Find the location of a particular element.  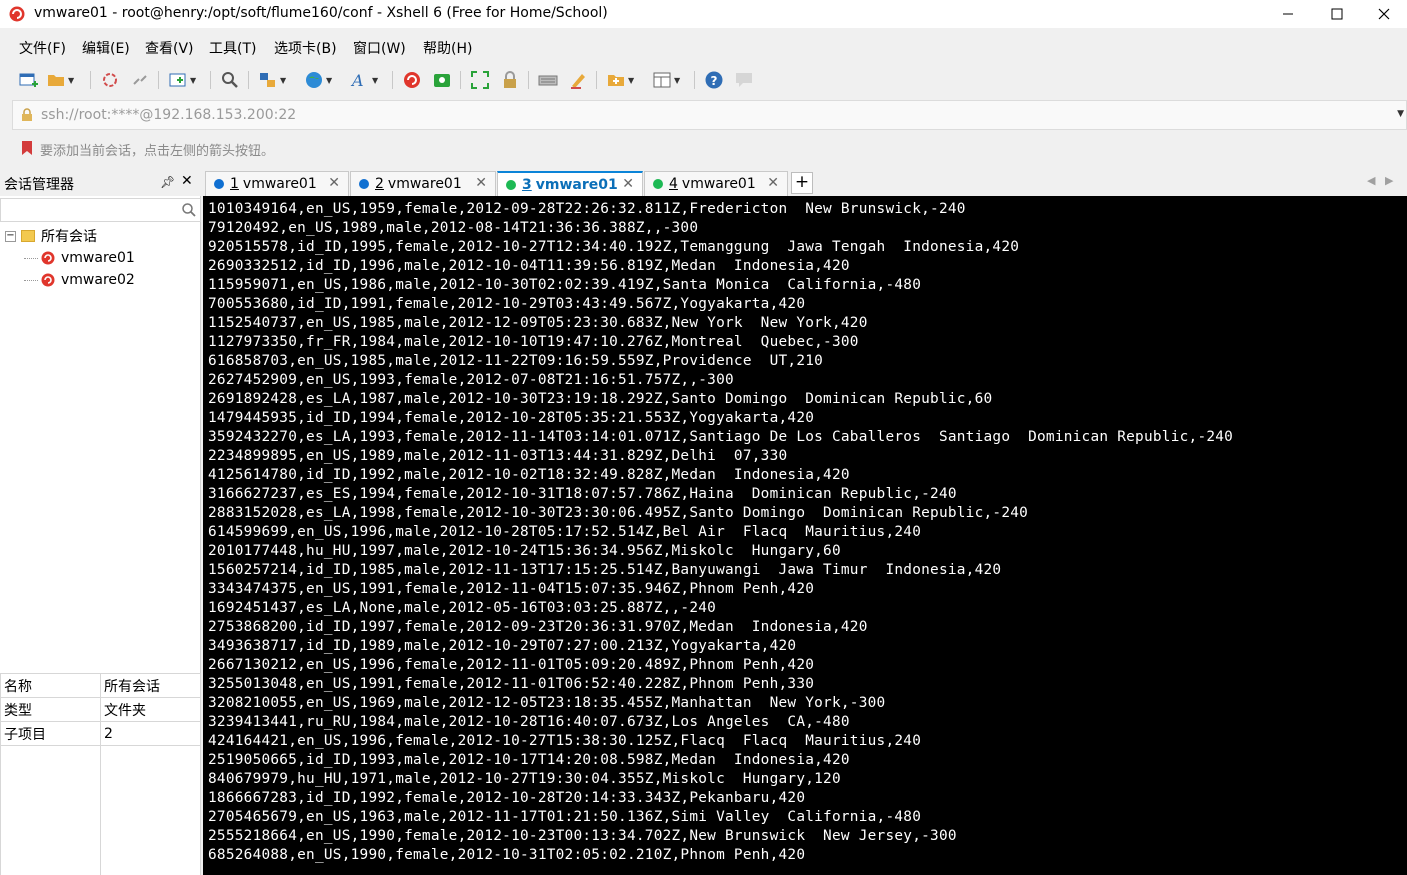

tree-line is located at coordinates (31, 280).